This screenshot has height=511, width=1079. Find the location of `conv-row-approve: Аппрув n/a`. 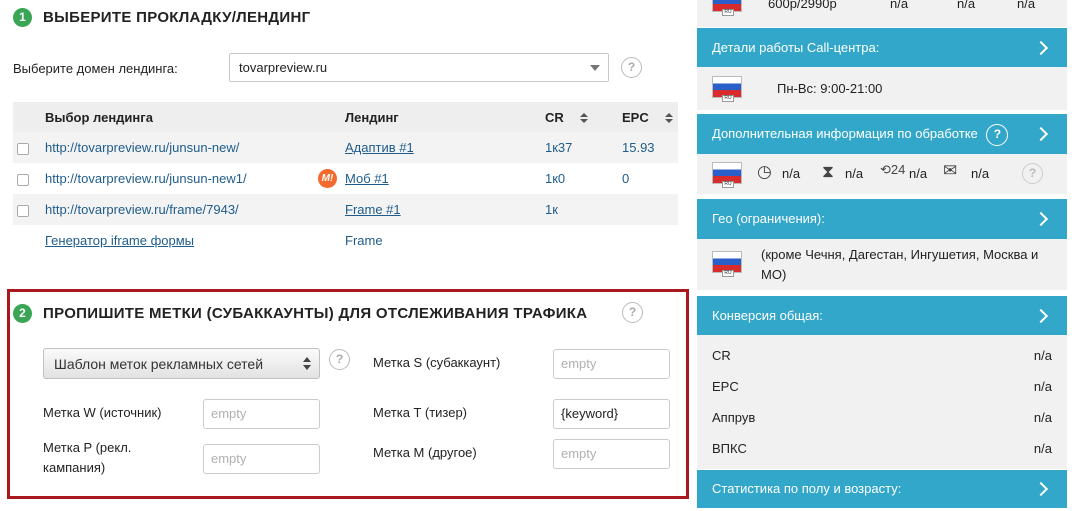

conv-row-approve: Аппрув n/a is located at coordinates (882, 417).